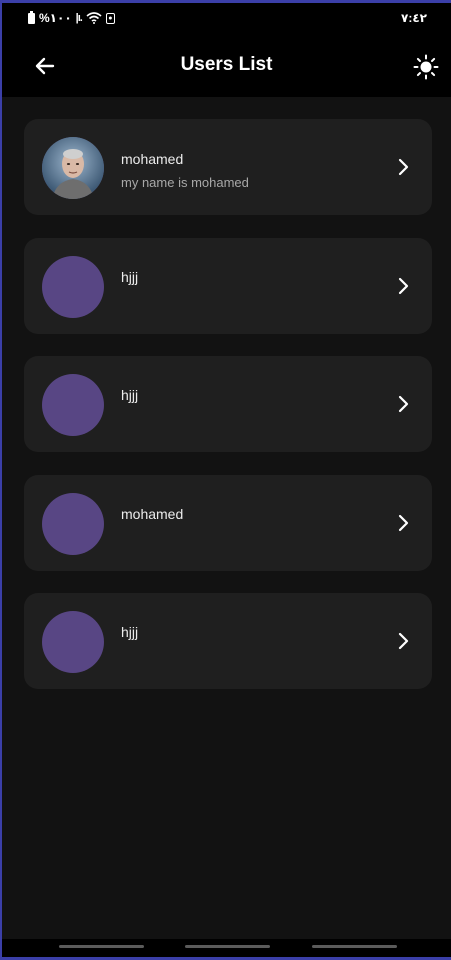 The image size is (451, 960). What do you see at coordinates (414, 18) in the screenshot?
I see `status-time: ٧:٤٢` at bounding box center [414, 18].